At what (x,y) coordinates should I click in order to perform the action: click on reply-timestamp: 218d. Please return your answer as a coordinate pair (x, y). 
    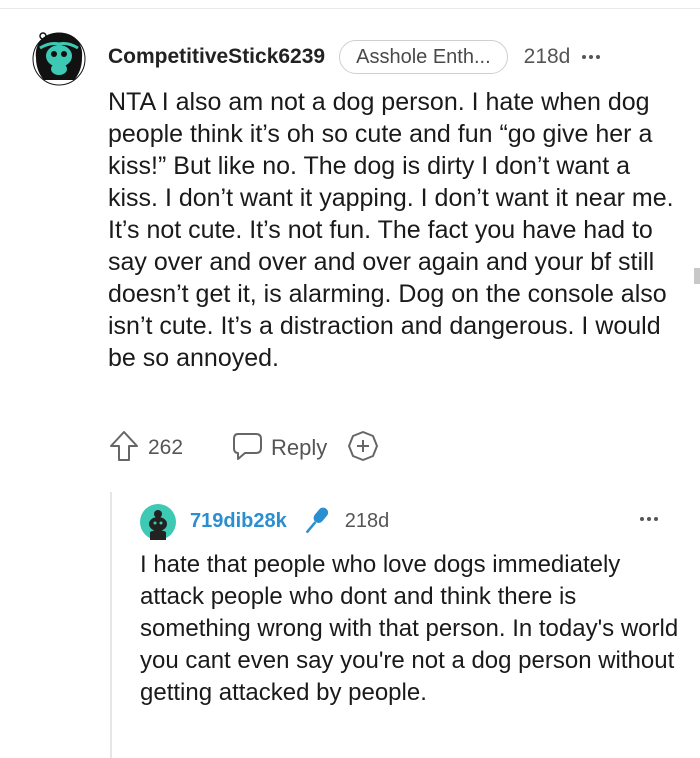
    Looking at the image, I should click on (367, 520).